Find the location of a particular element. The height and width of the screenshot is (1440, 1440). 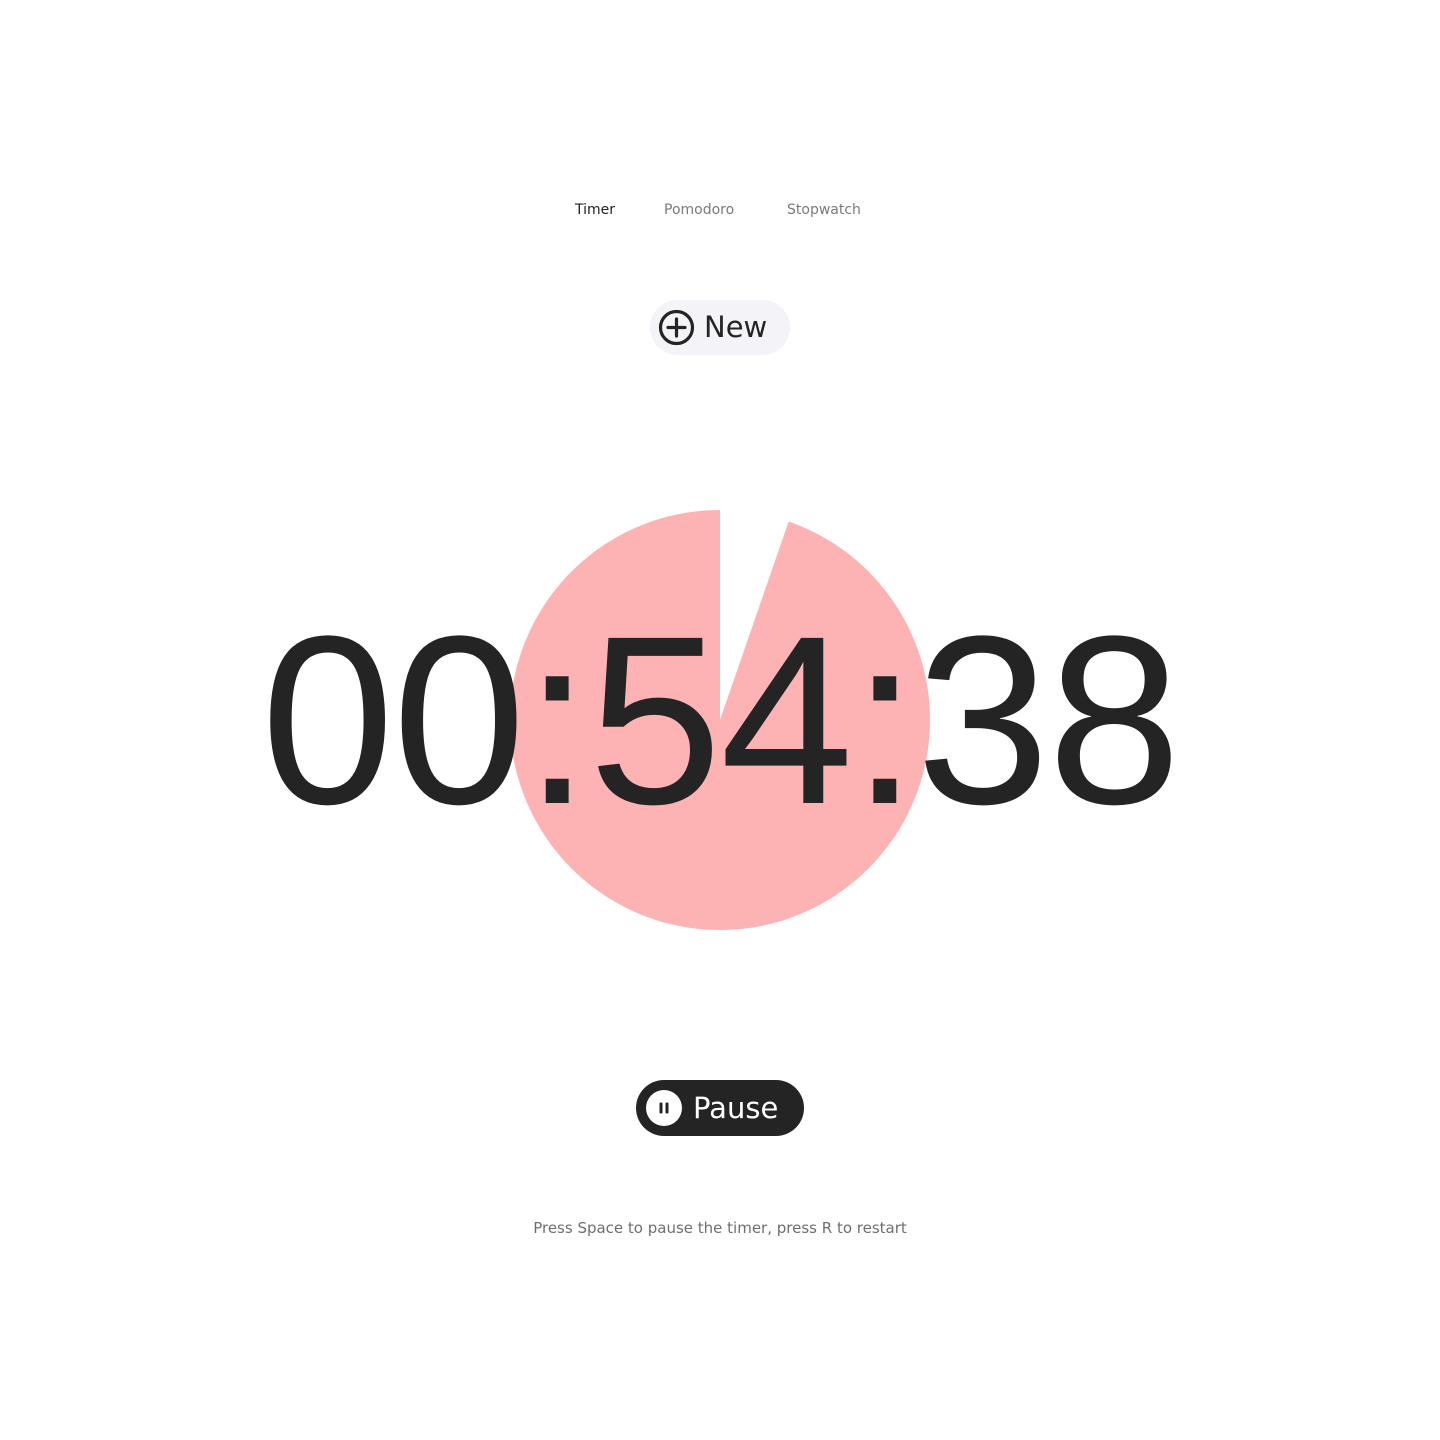

tab-stopwatch: Stopwatch is located at coordinates (824, 210).